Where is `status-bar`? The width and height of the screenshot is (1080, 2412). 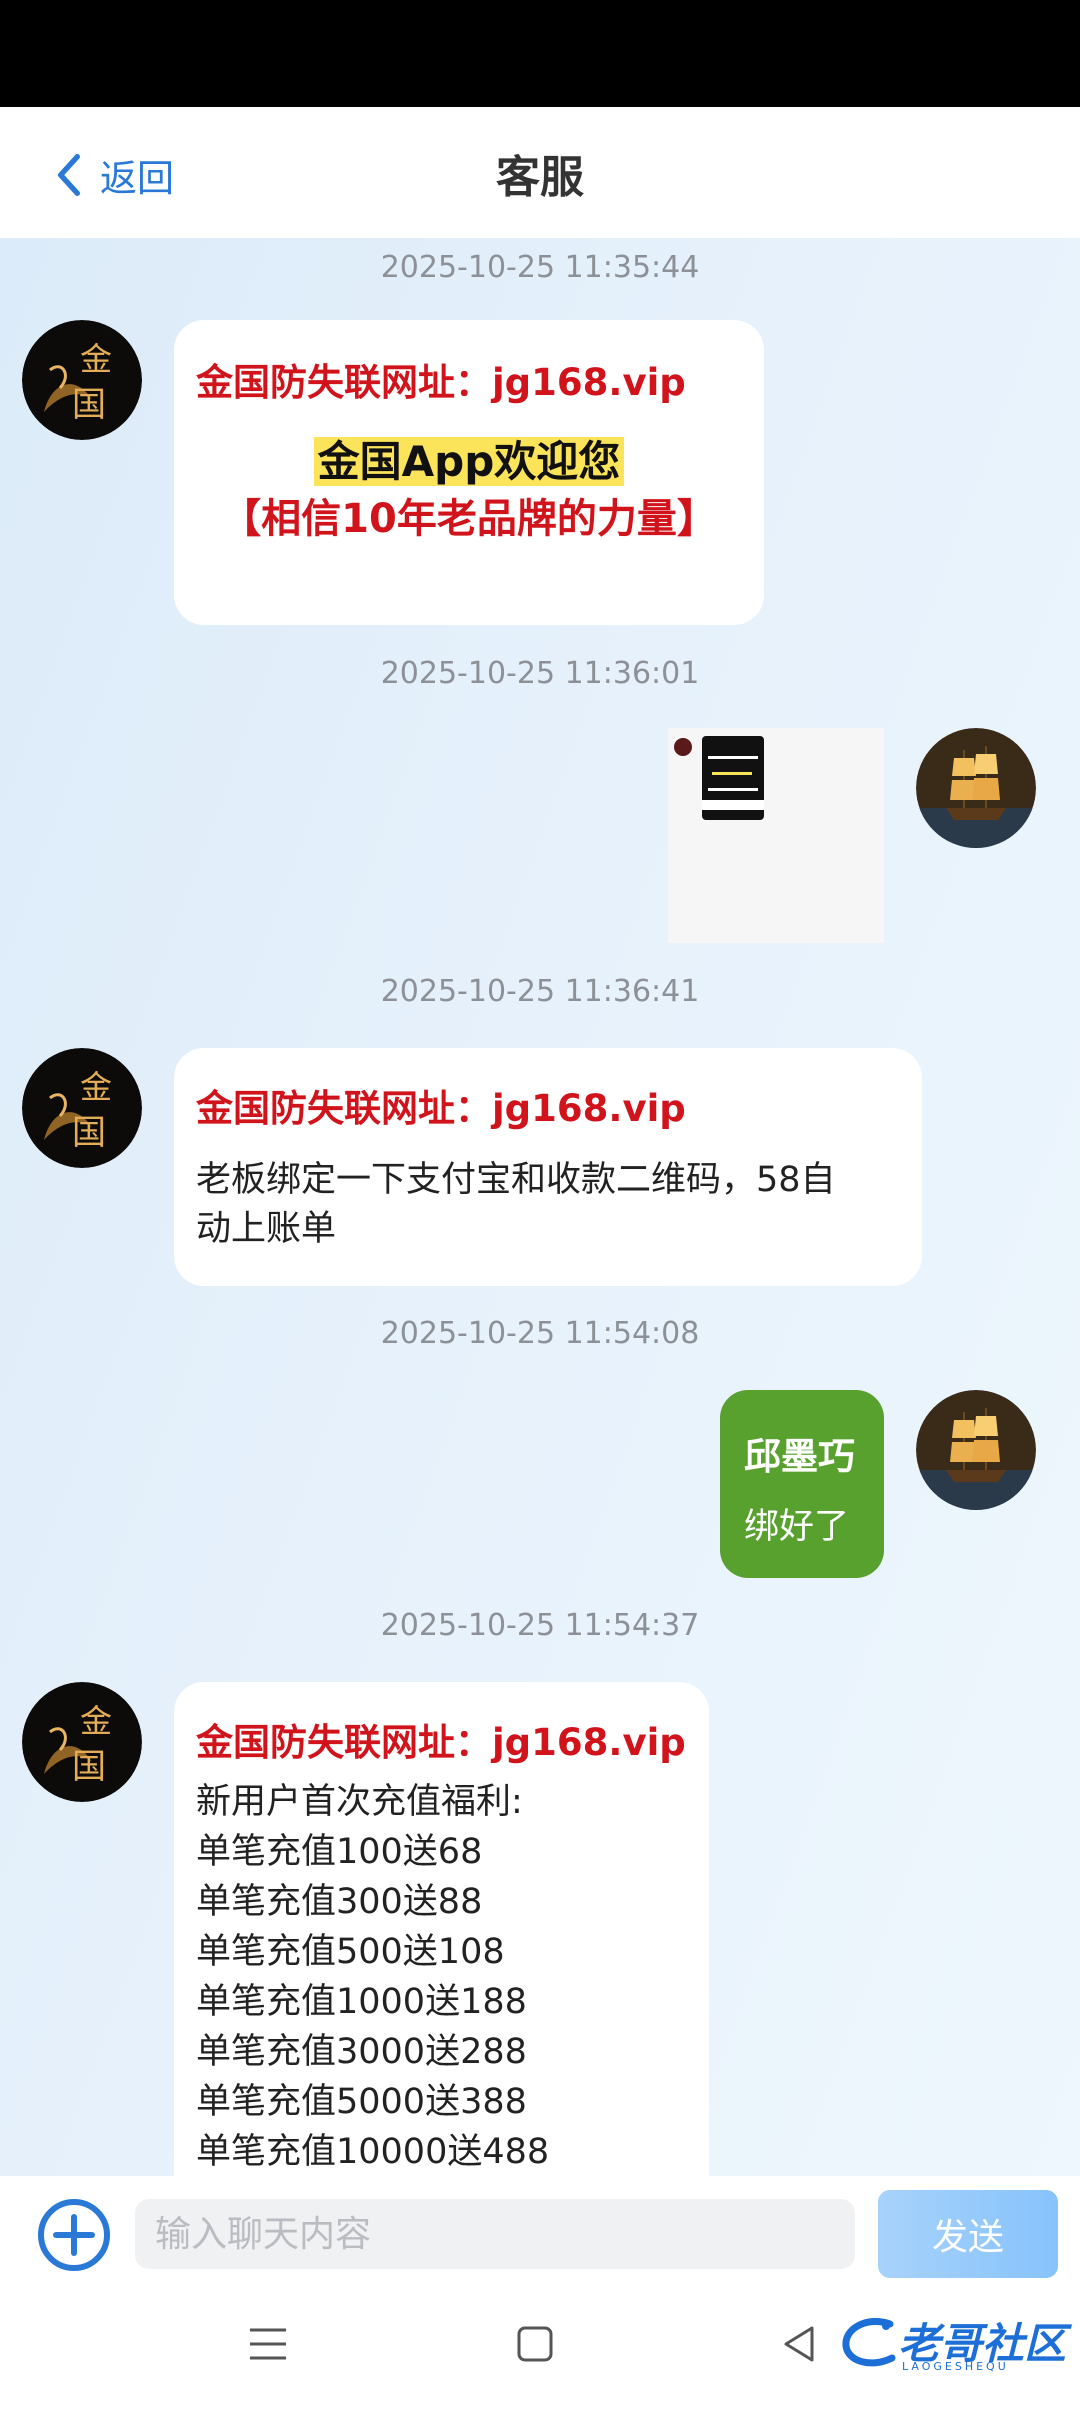
status-bar is located at coordinates (540, 53).